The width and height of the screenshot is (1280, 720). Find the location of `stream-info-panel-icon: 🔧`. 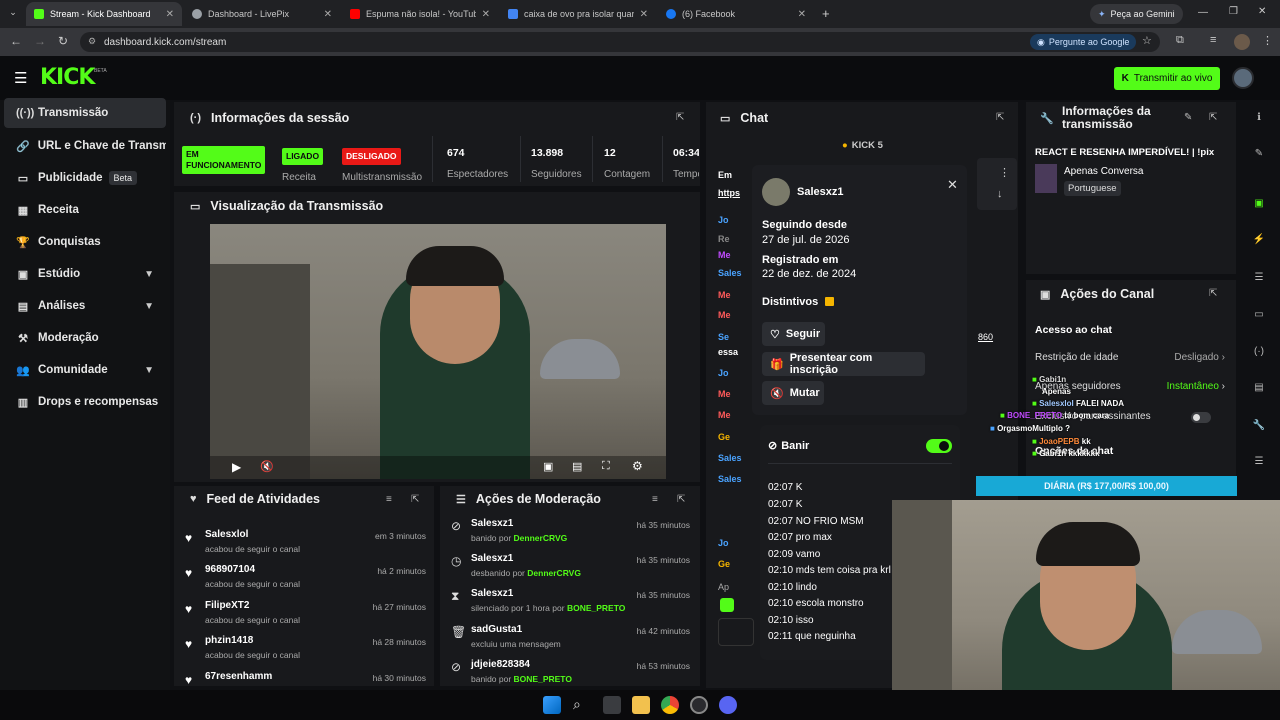

stream-info-panel-icon: 🔧 is located at coordinates (1259, 426).